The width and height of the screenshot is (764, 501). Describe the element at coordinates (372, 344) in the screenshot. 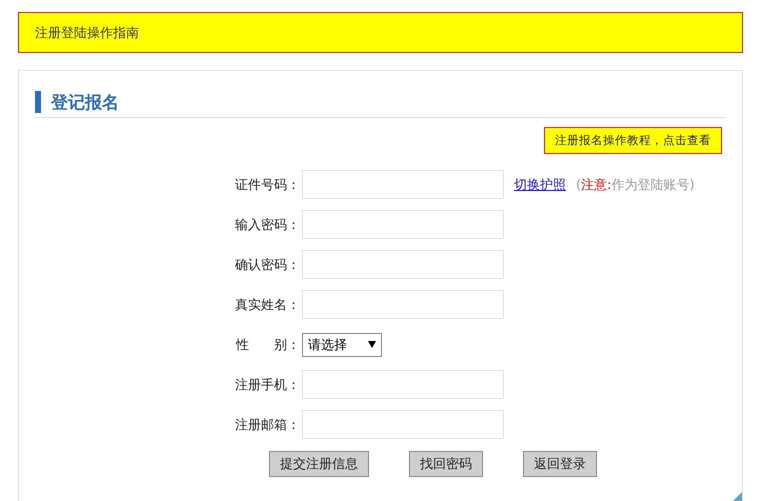

I see `caret-icon` at that location.